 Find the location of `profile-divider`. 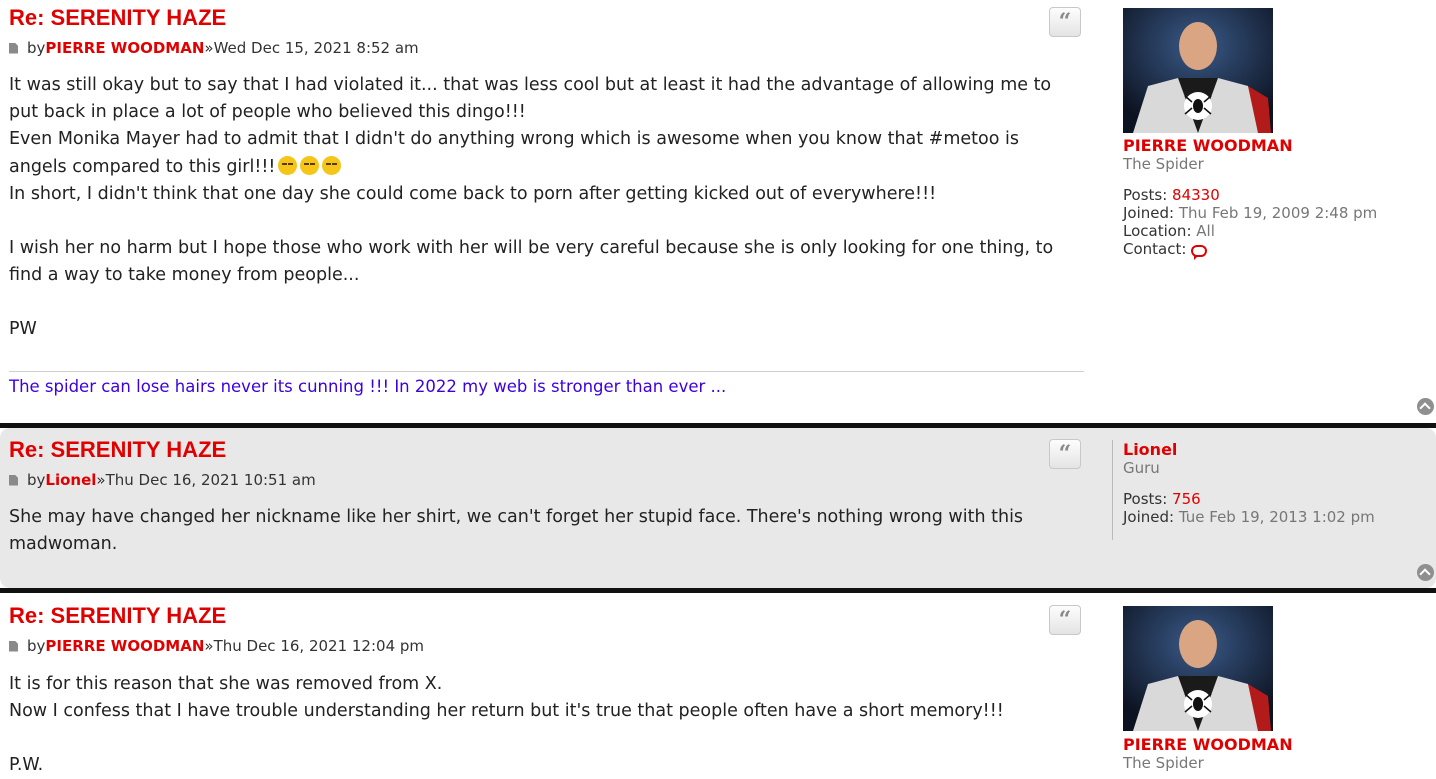

profile-divider is located at coordinates (1112, 490).